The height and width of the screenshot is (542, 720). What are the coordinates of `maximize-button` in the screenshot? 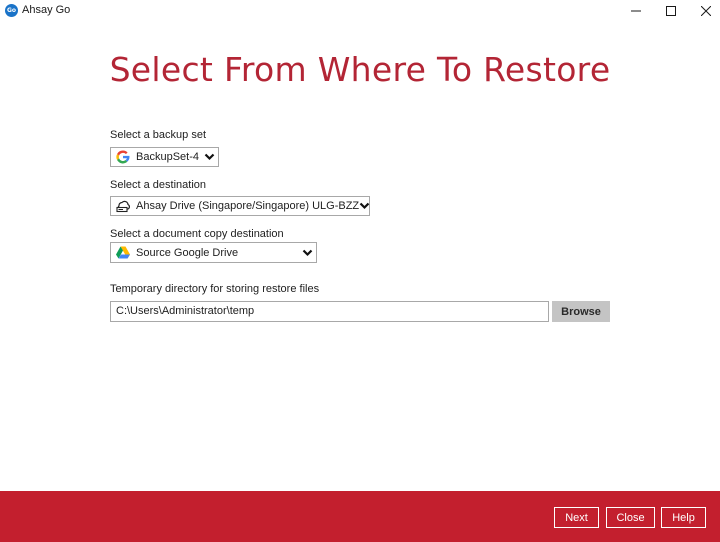 It's located at (671, 11).